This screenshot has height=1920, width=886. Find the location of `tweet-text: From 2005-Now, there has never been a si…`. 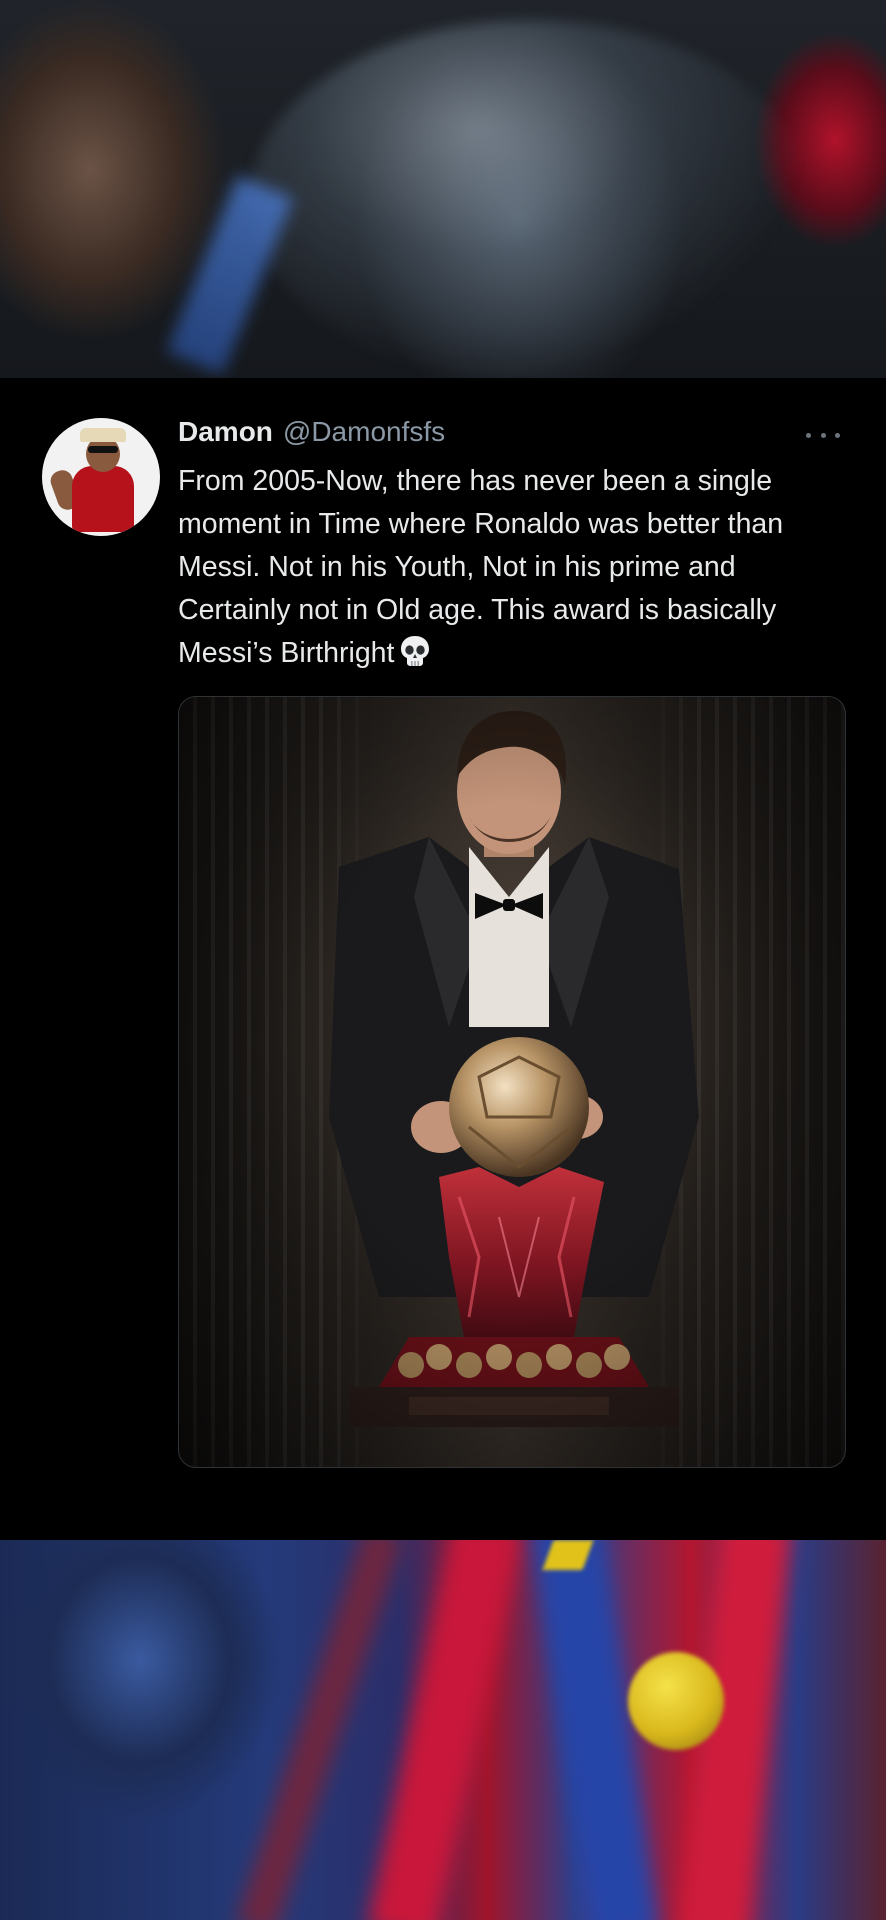

tweet-text: From 2005-Now, there has never been a si… is located at coordinates (513, 570).